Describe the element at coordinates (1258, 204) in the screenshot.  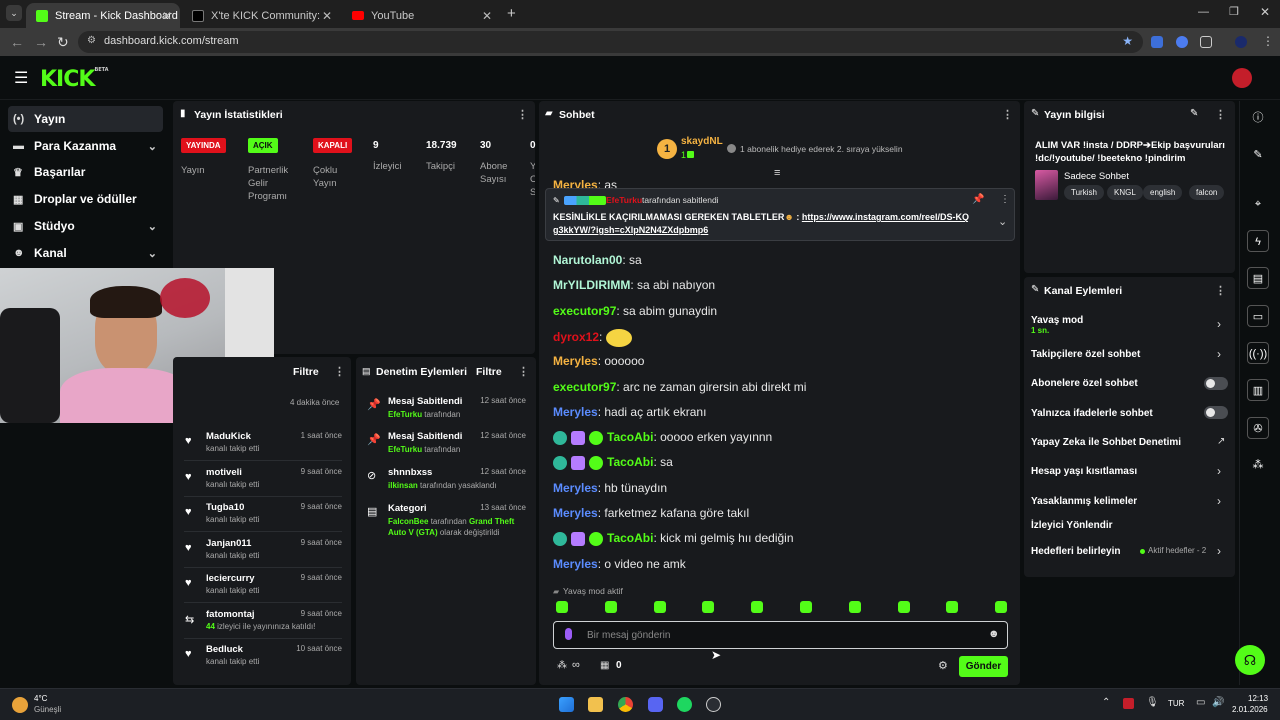
I see `focus-icon: ⌖` at that location.